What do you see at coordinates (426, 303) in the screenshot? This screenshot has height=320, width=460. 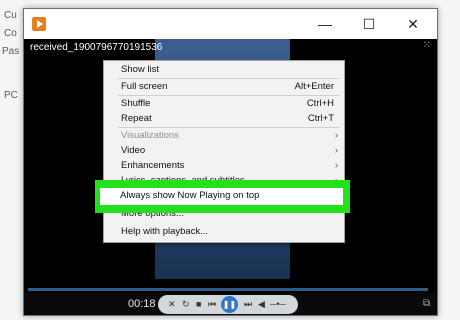 I see `switch-to-now-playing-icon: ⧉` at bounding box center [426, 303].